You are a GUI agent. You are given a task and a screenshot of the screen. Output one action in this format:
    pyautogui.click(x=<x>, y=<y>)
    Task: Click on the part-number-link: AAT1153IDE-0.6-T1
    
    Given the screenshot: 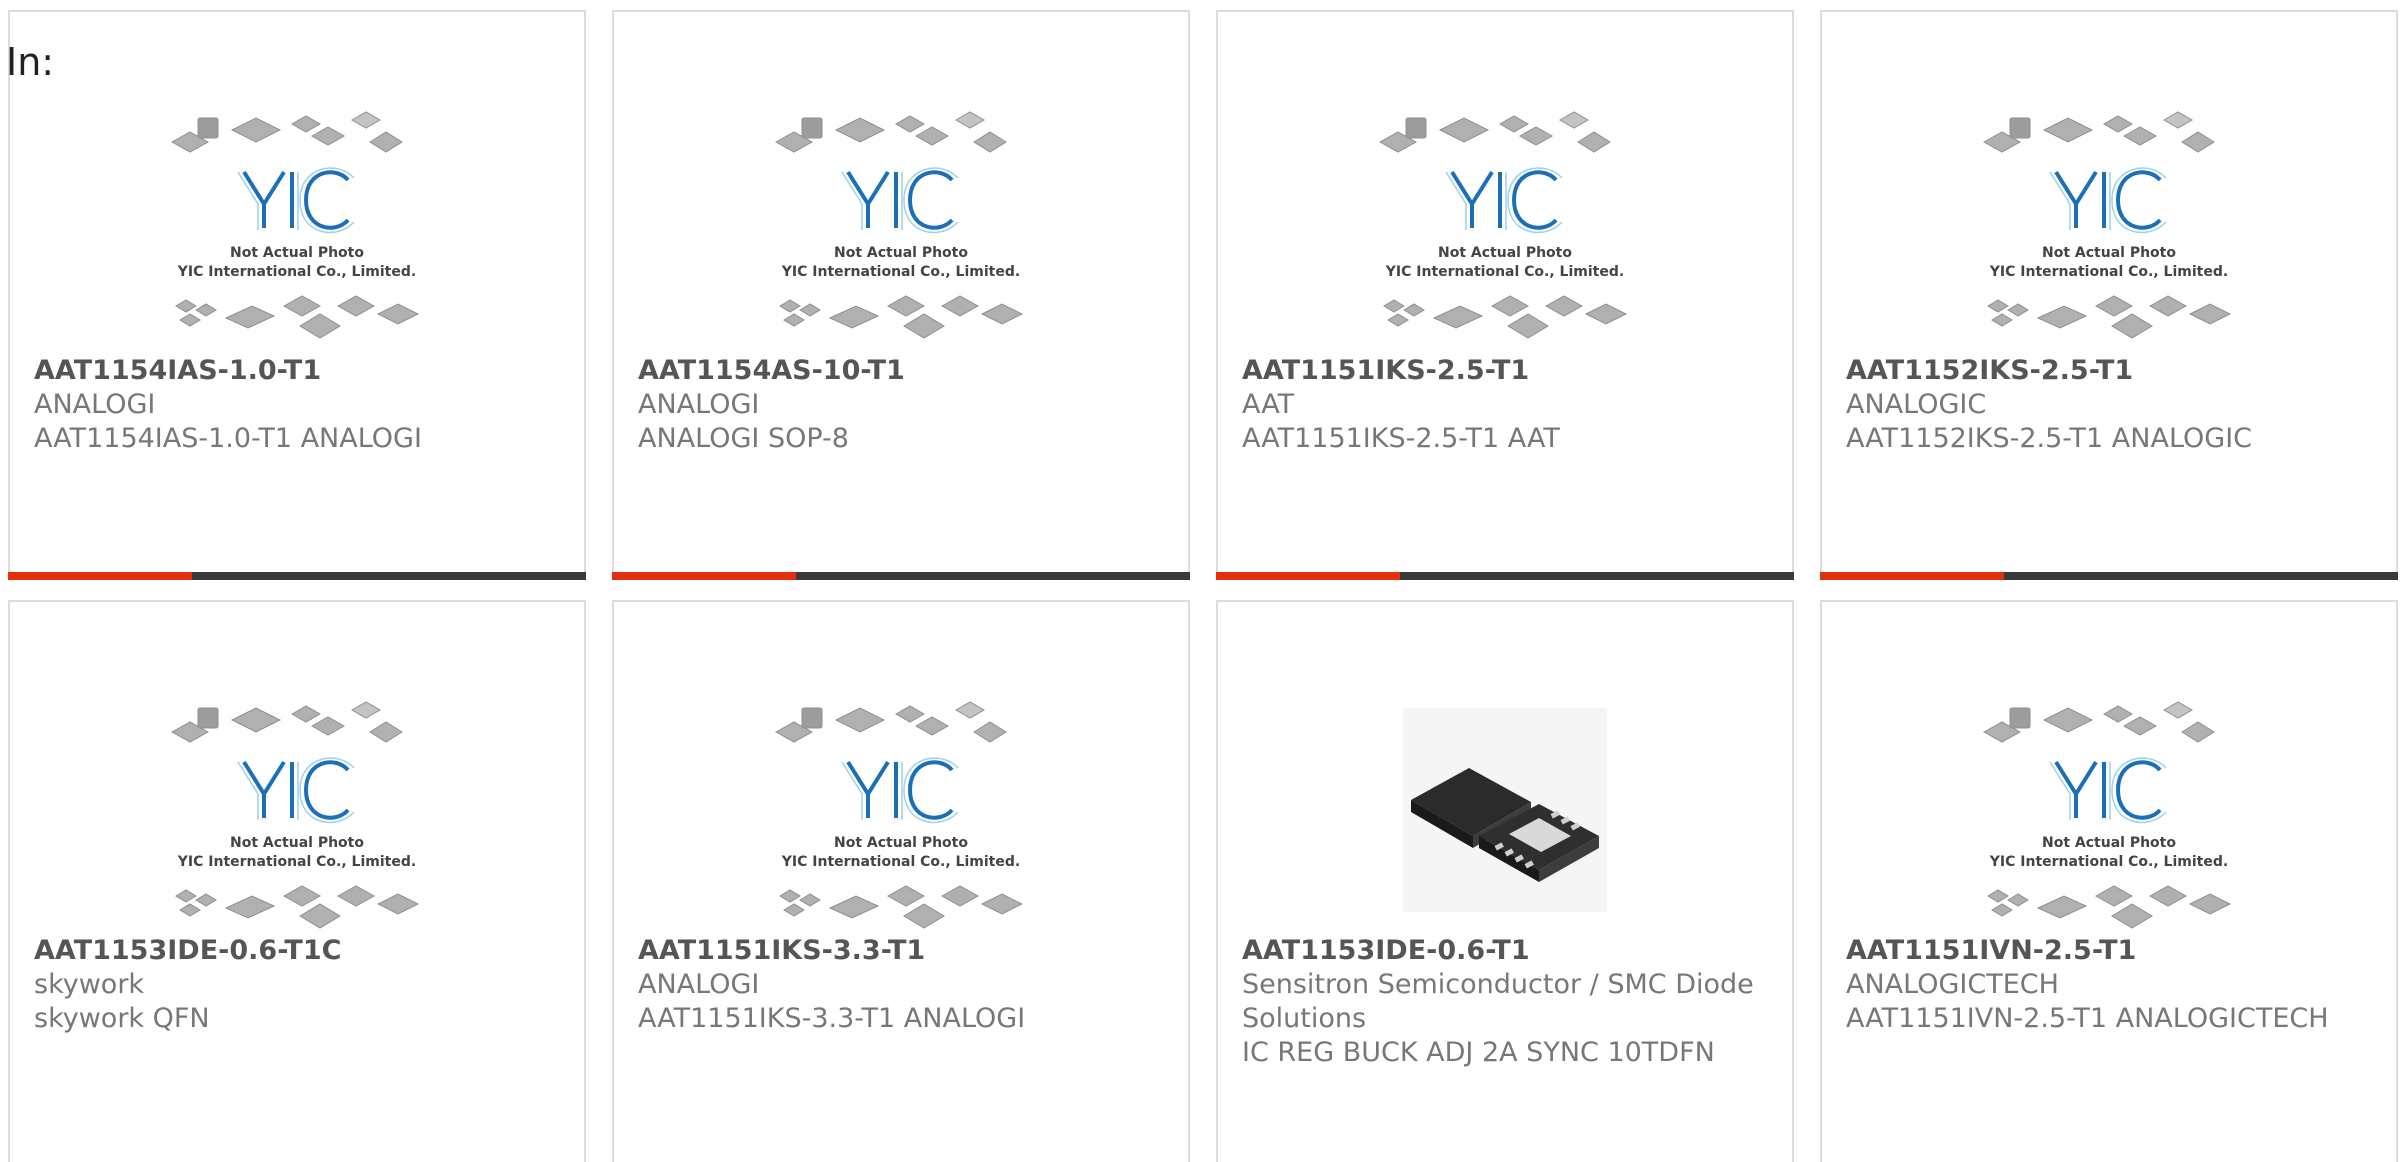 What is the action you would take?
    pyautogui.click(x=1508, y=951)
    